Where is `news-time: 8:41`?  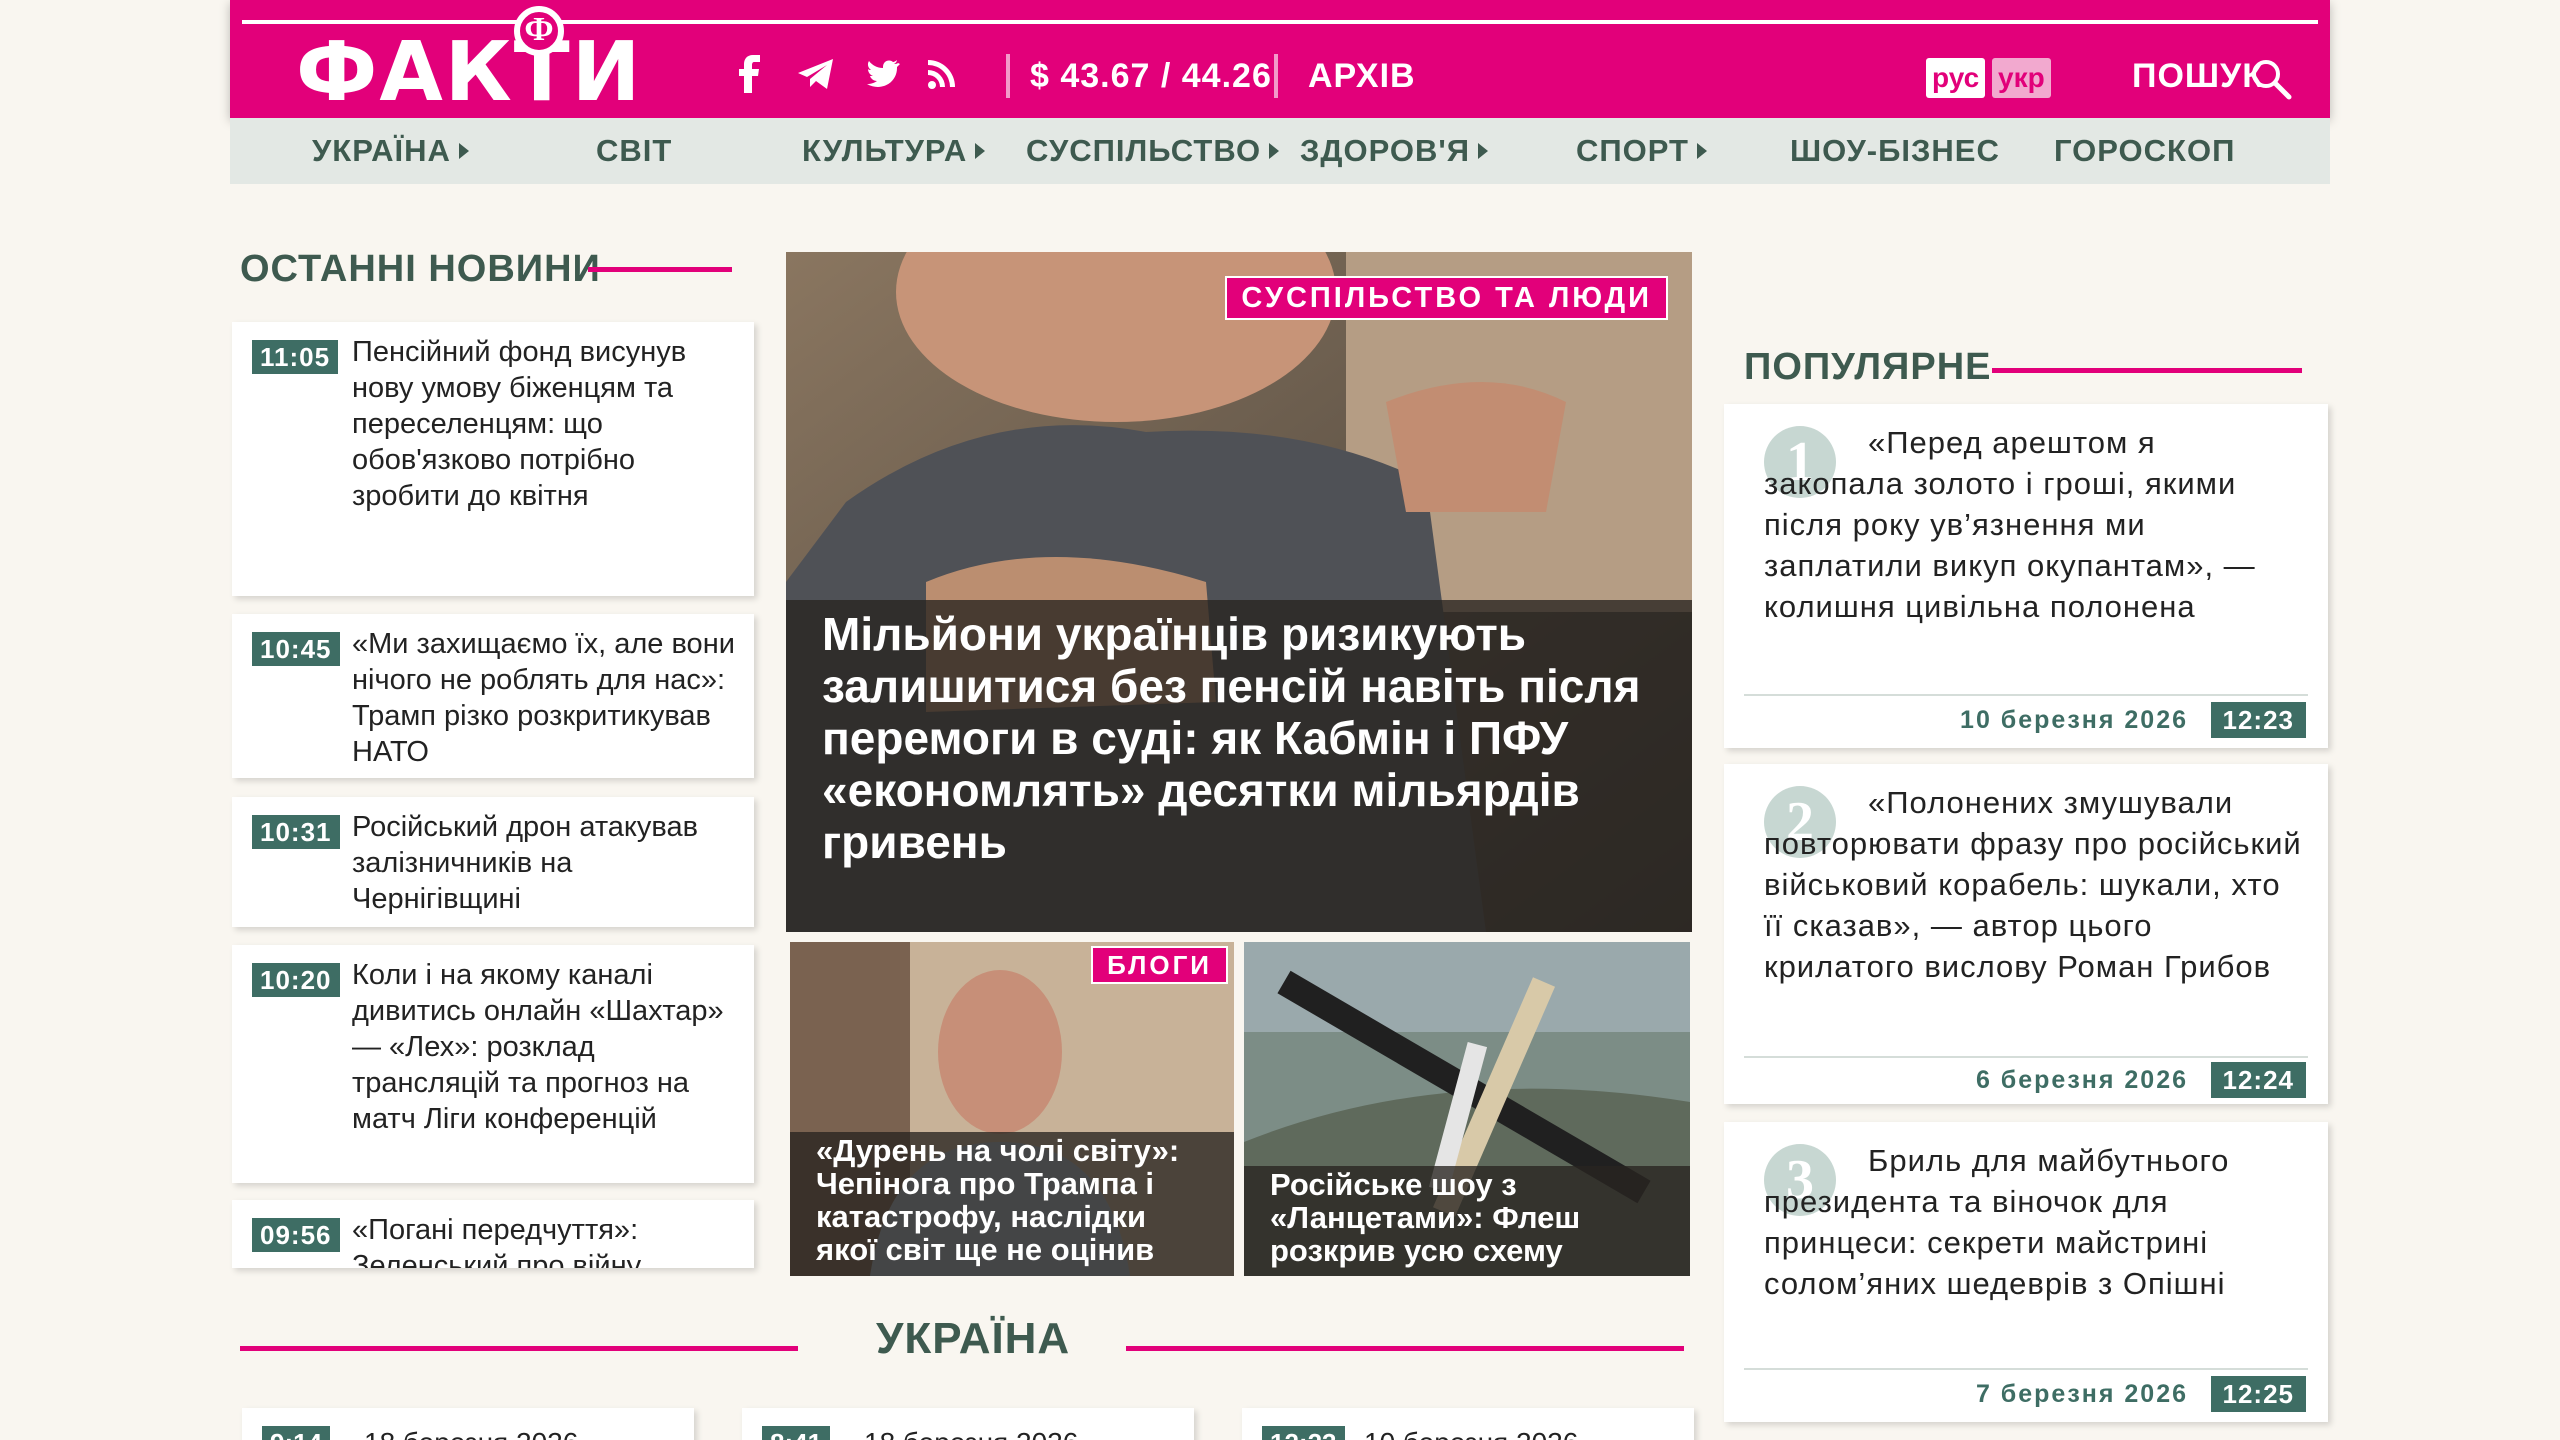 news-time: 8:41 is located at coordinates (796, 1433).